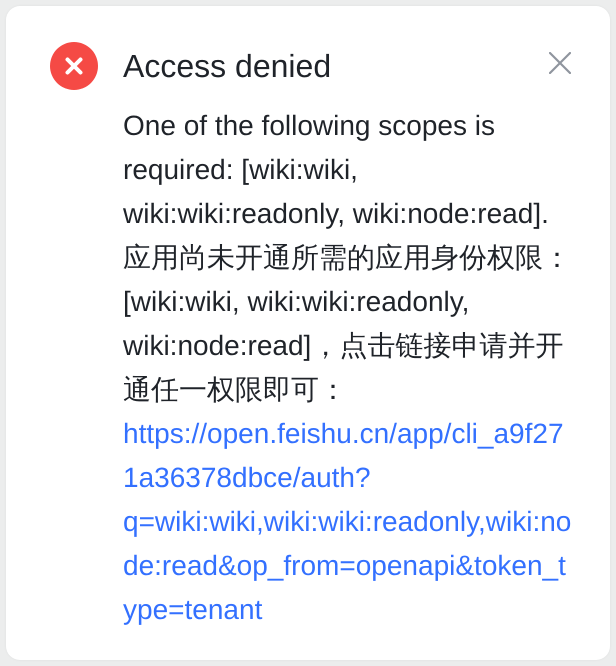 The height and width of the screenshot is (666, 616). I want to click on close-icon, so click(560, 63).